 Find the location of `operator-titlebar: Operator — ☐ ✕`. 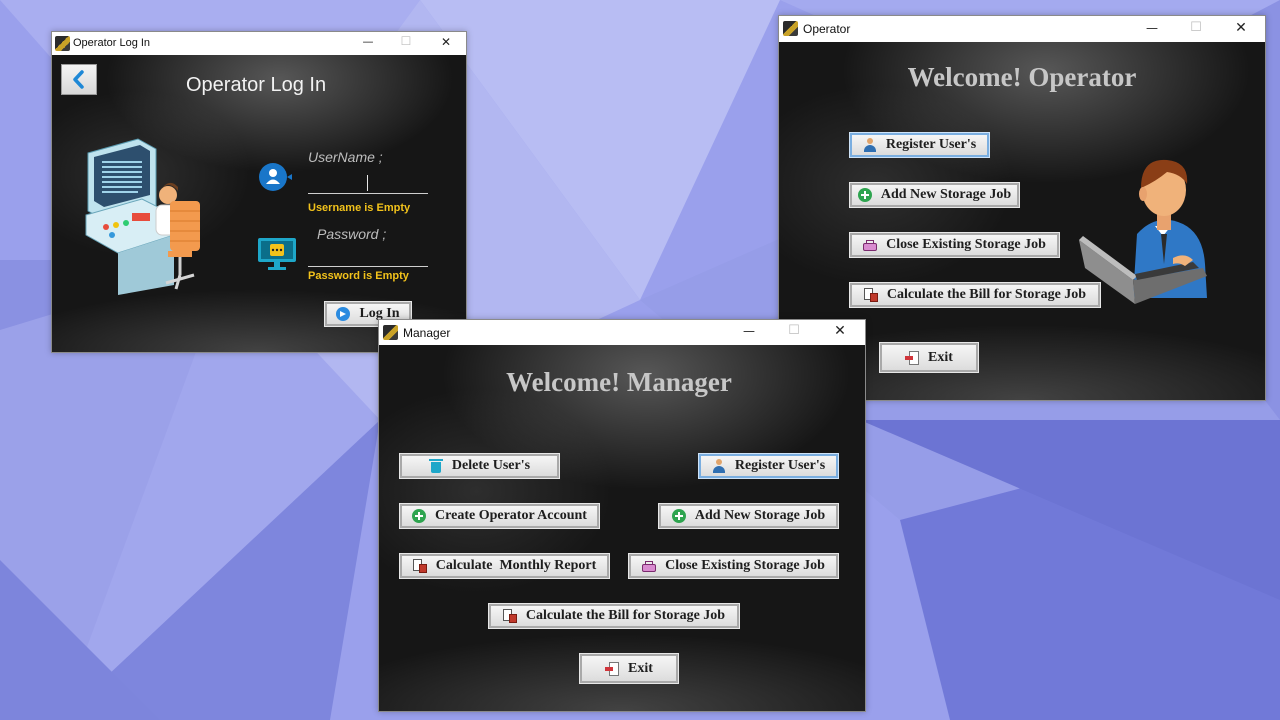

operator-titlebar: Operator — ☐ ✕ is located at coordinates (1022, 29).